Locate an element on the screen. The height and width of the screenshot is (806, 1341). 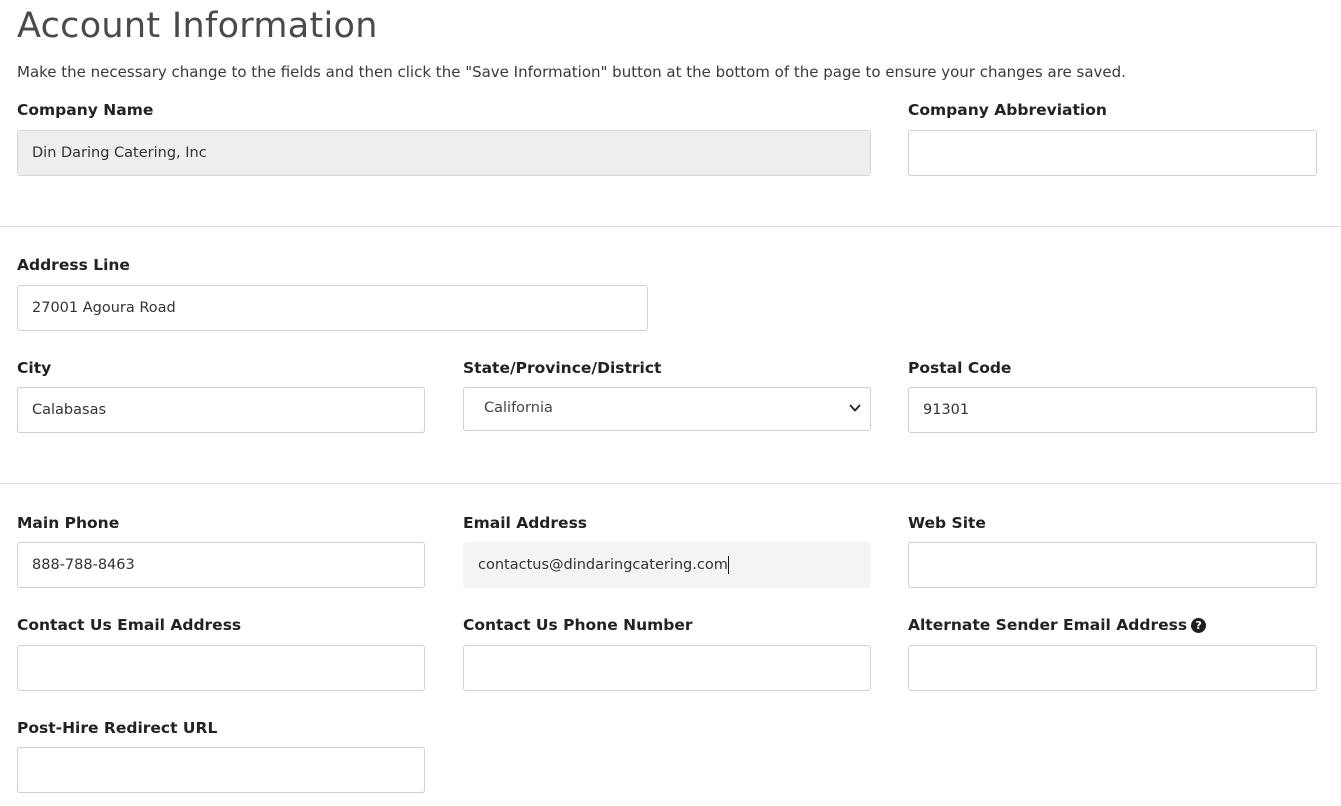
main-phone-label: Main Phone is located at coordinates (68, 523).